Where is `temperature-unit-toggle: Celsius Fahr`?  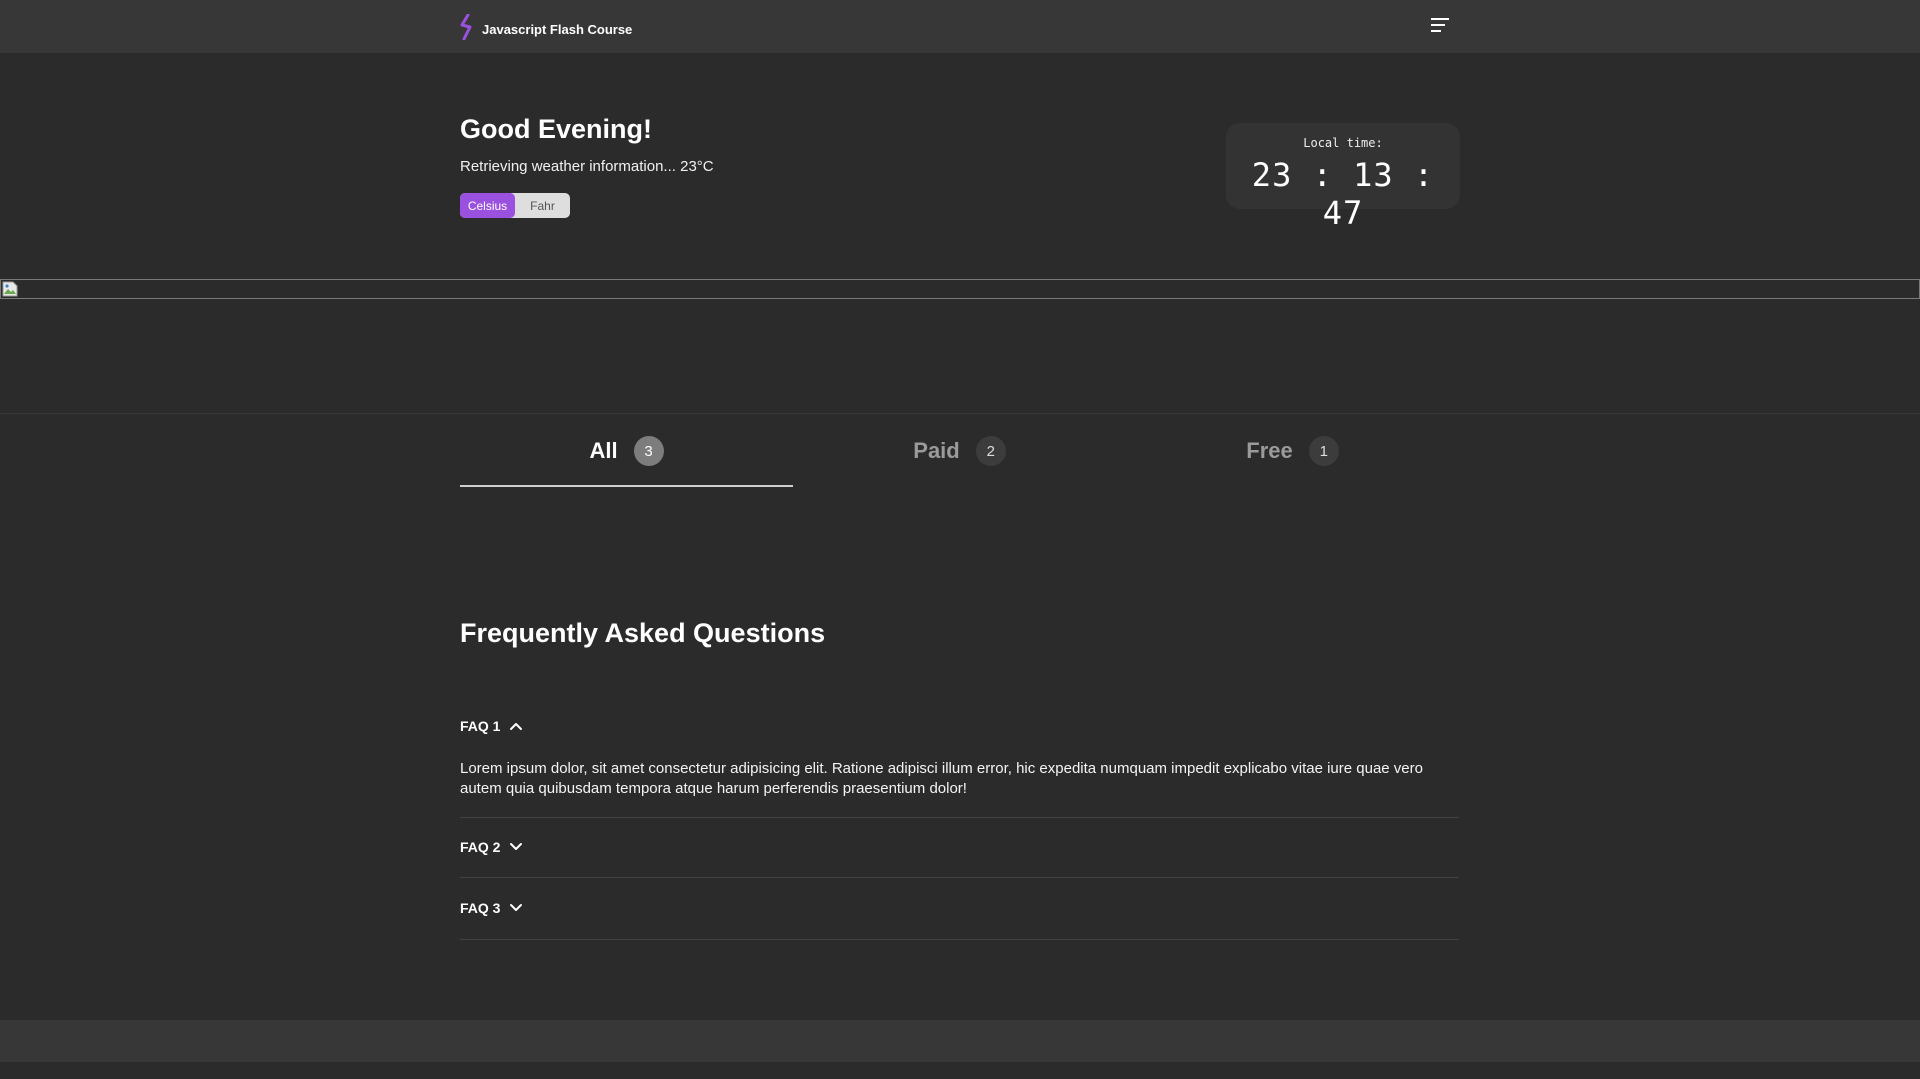
temperature-unit-toggle: Celsius Fahr is located at coordinates (515, 205).